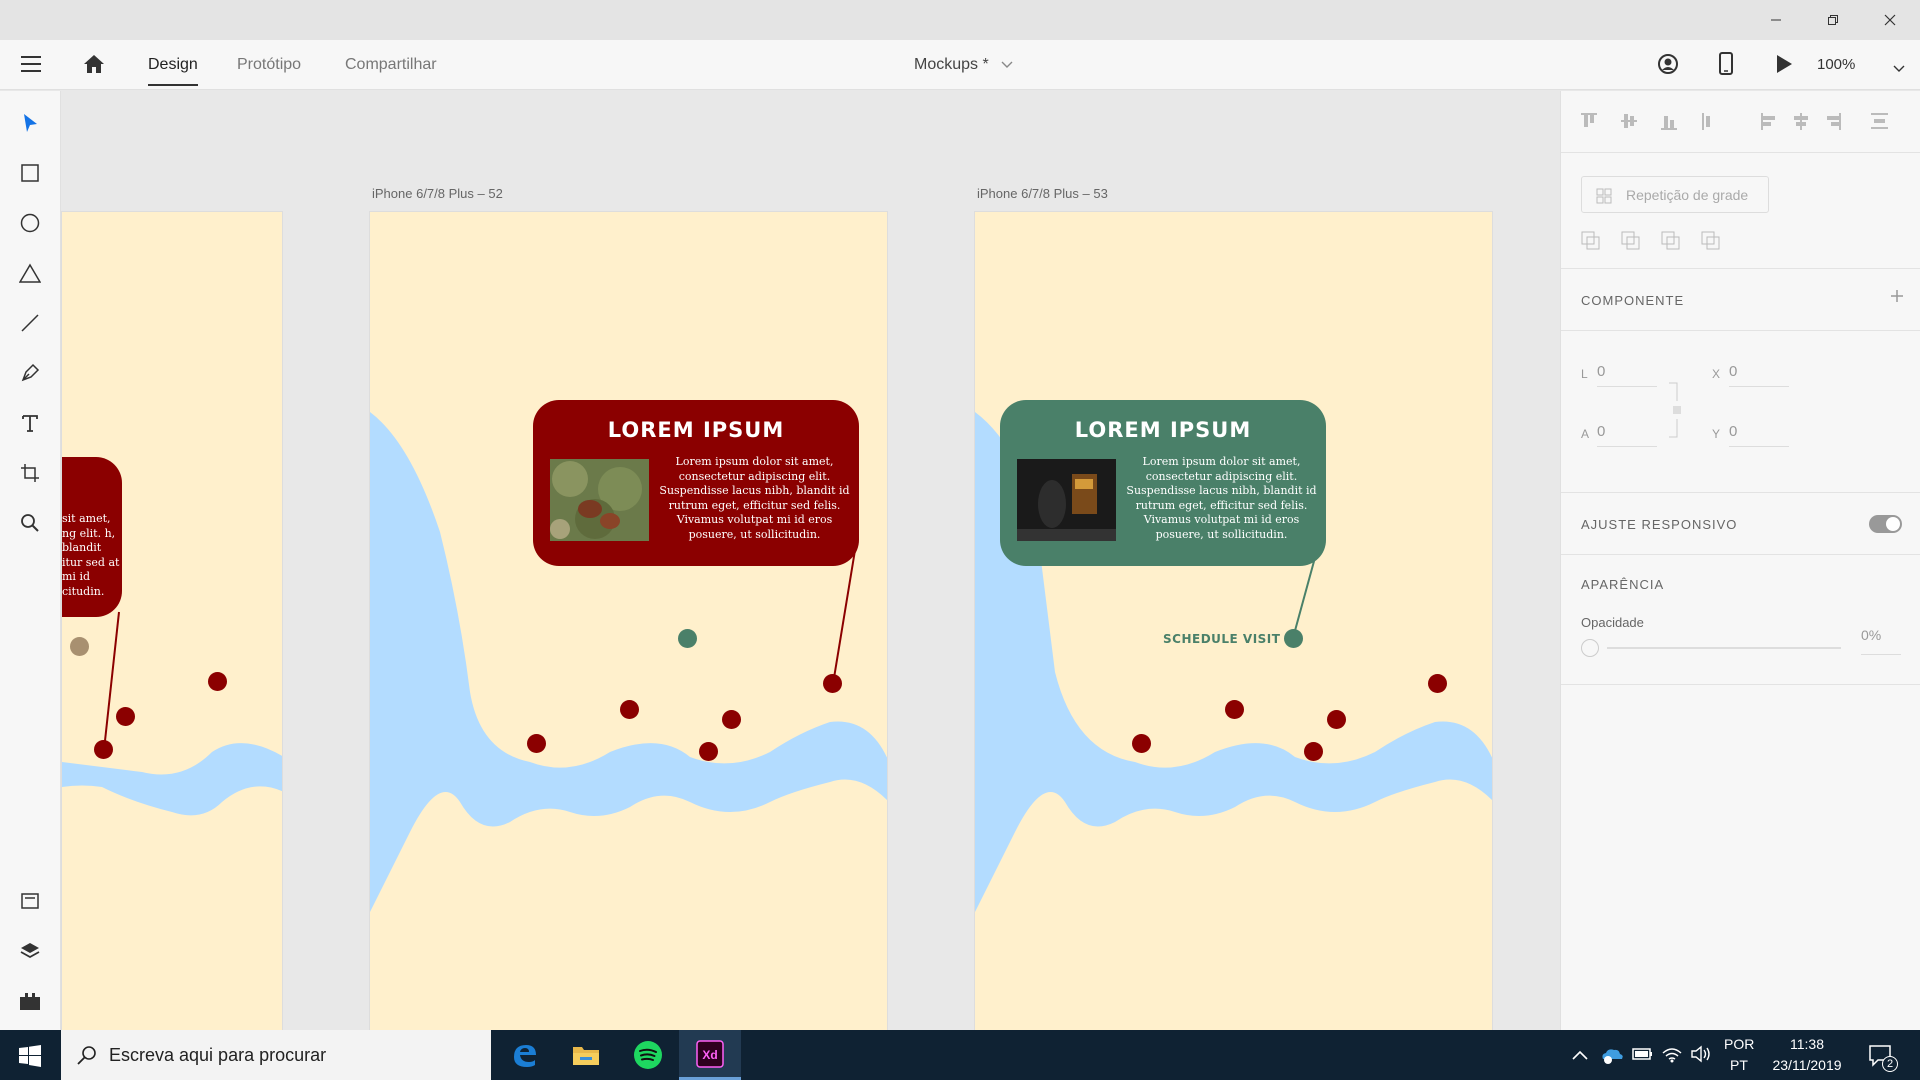 The image size is (1920, 1080). What do you see at coordinates (30, 901) in the screenshot?
I see `assets-icon` at bounding box center [30, 901].